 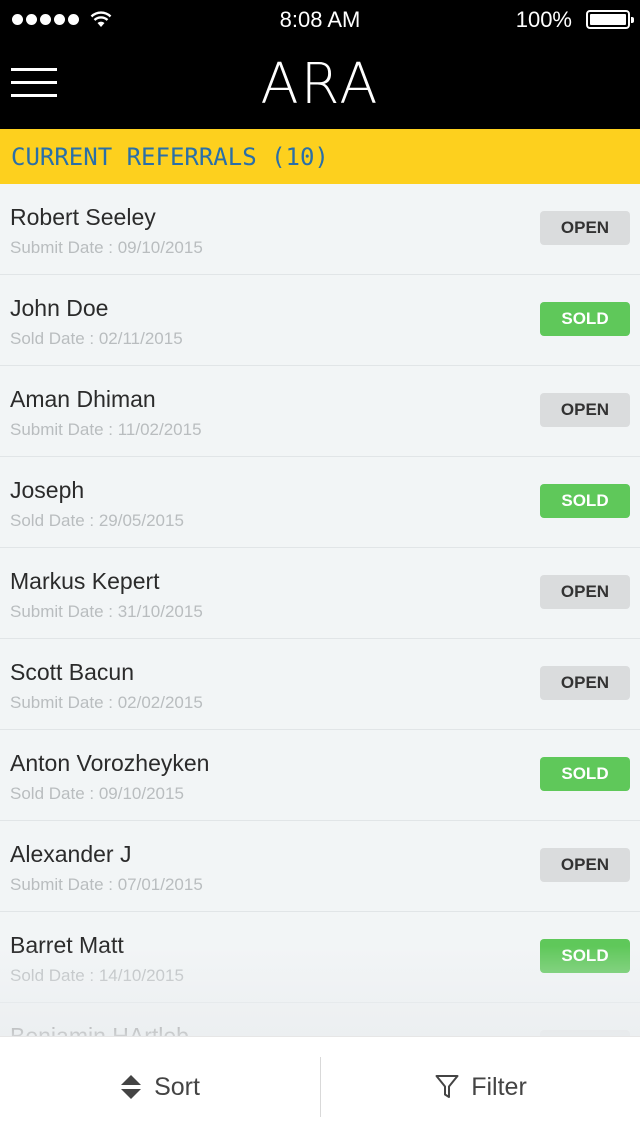 What do you see at coordinates (110, 763) in the screenshot?
I see `referral-name: Anton Vorozheyken` at bounding box center [110, 763].